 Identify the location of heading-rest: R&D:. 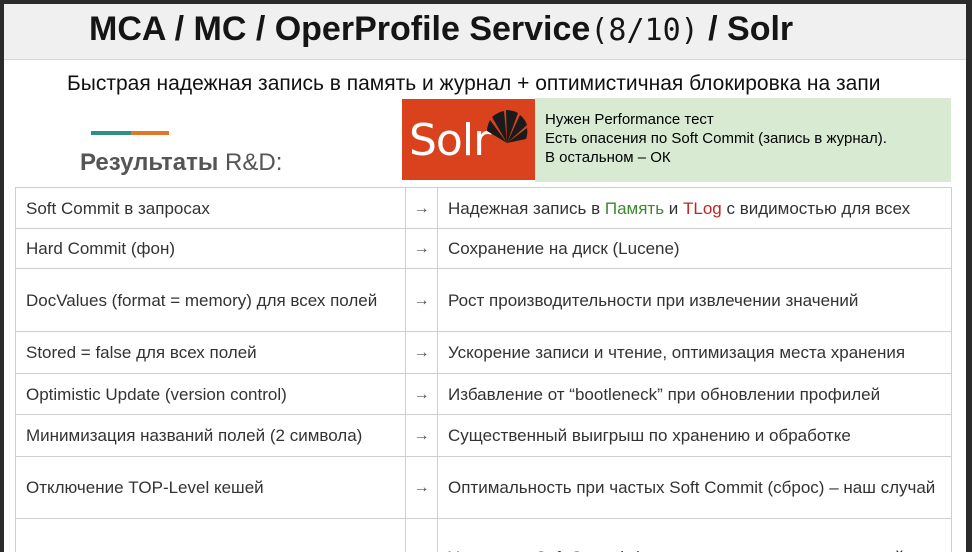
(250, 162).